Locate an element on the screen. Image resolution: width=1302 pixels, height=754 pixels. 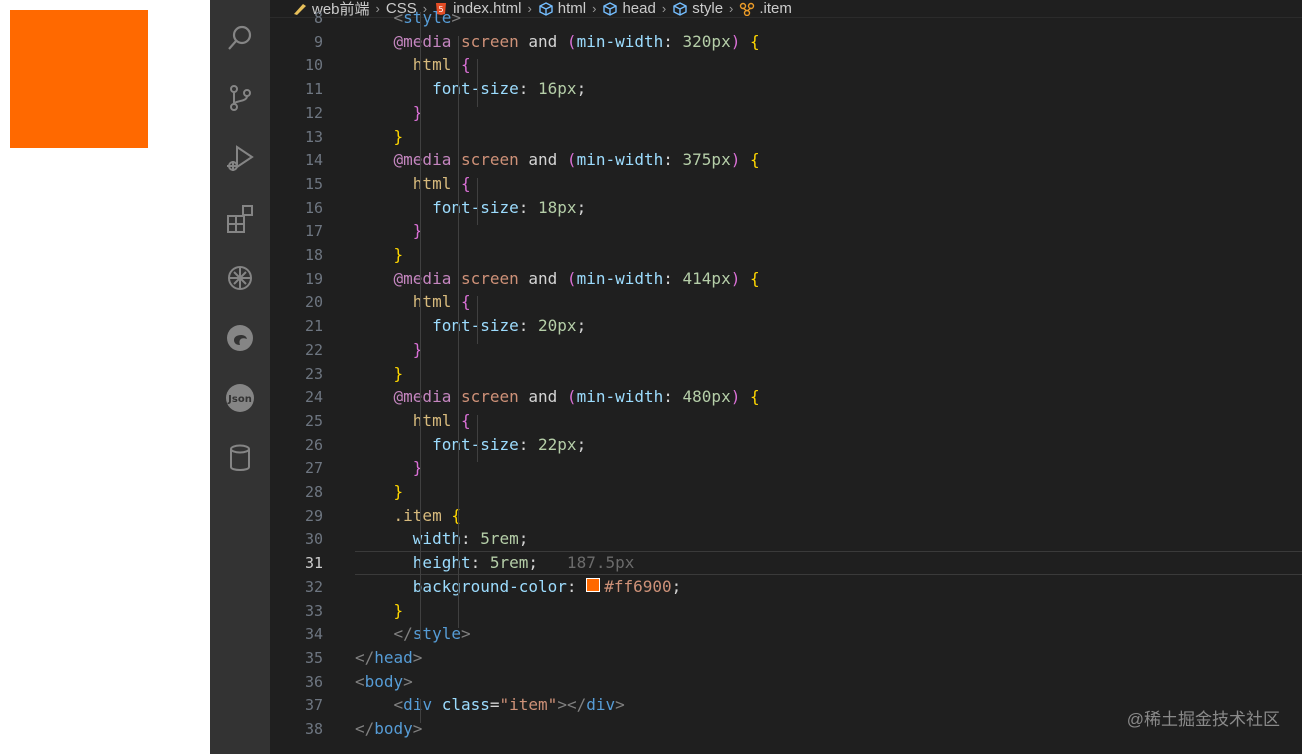
code-line: font-size: 20px; is located at coordinates (828, 326).